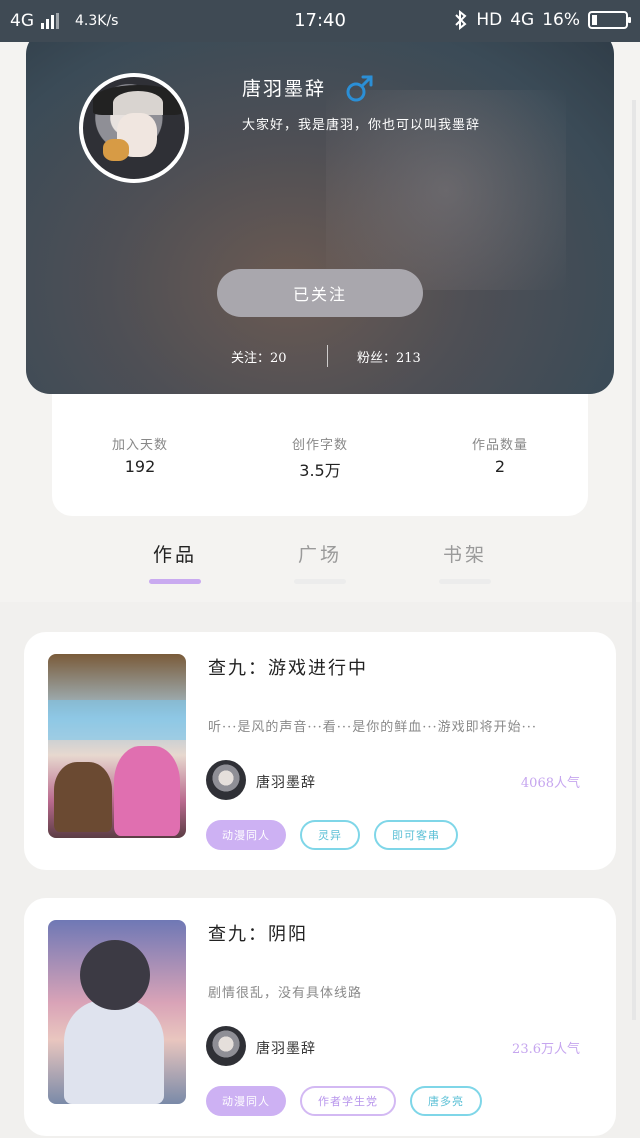 This screenshot has width=640, height=1138. What do you see at coordinates (359, 88) in the screenshot?
I see `male-icon` at bounding box center [359, 88].